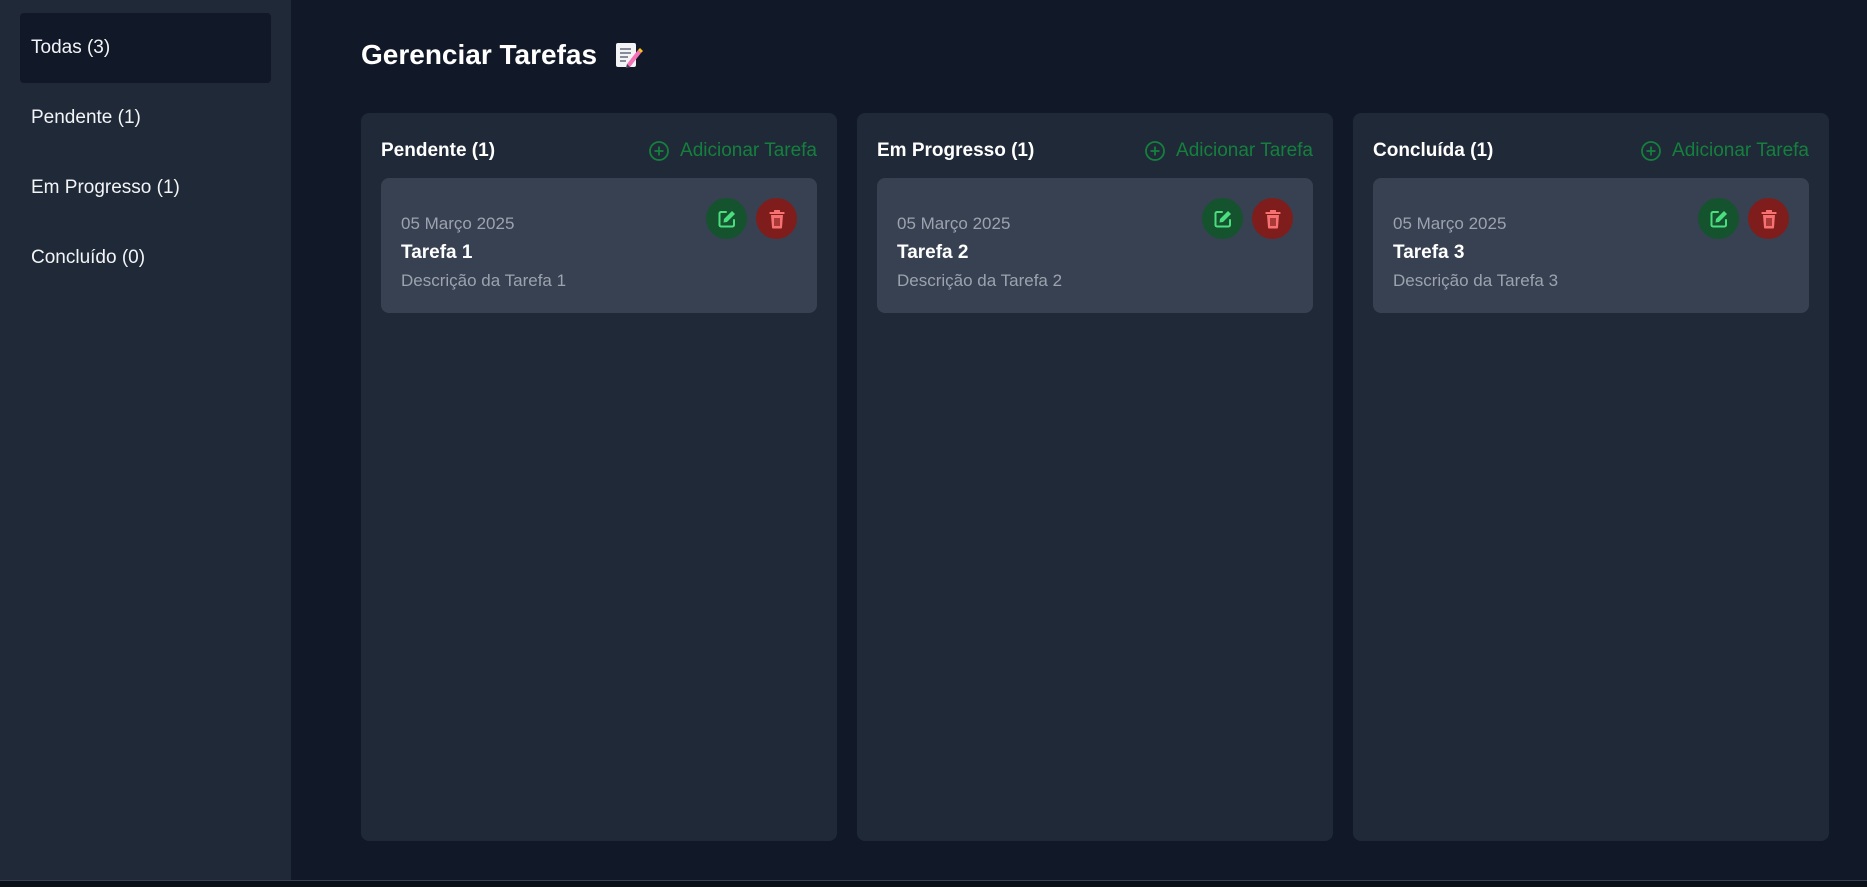 This screenshot has width=1867, height=887. I want to click on sidebar-item-label: Pendente (1), so click(86, 117).